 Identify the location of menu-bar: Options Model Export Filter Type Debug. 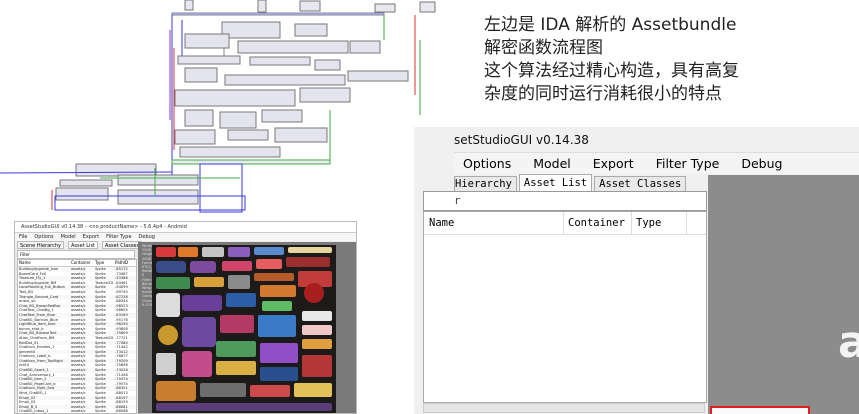
(656, 163).